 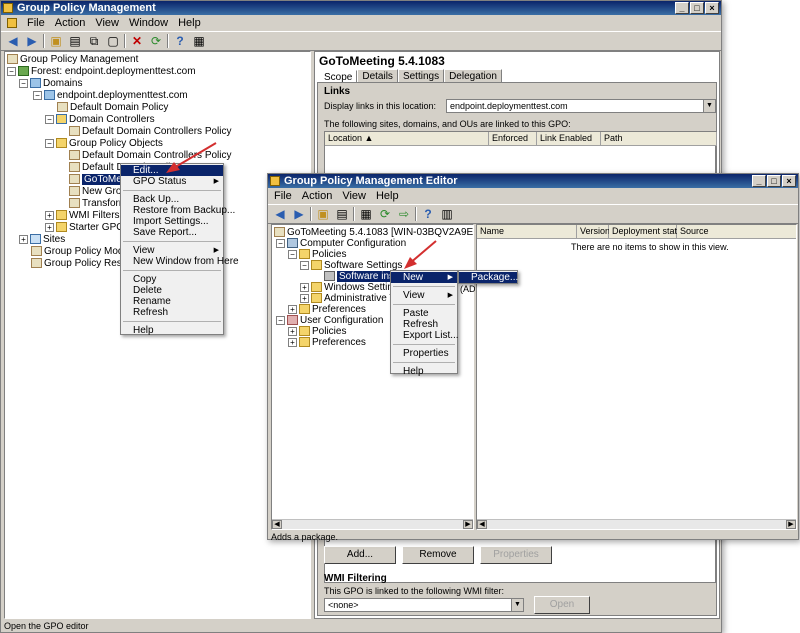 I want to click on menu-item-delete: Delete, so click(x=172, y=290).